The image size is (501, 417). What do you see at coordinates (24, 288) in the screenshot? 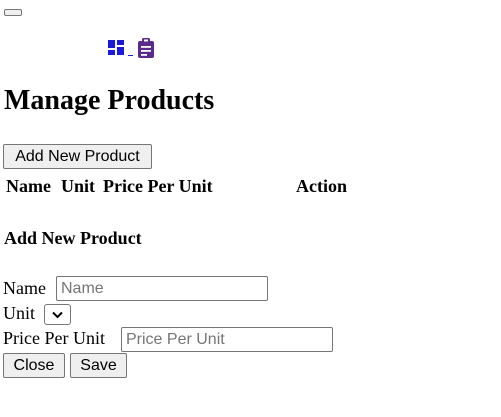
I see `name-label: Name` at bounding box center [24, 288].